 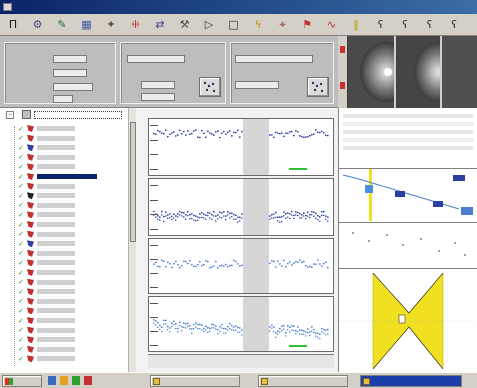 I want to click on scan-icon: ∿, so click(x=332, y=25).